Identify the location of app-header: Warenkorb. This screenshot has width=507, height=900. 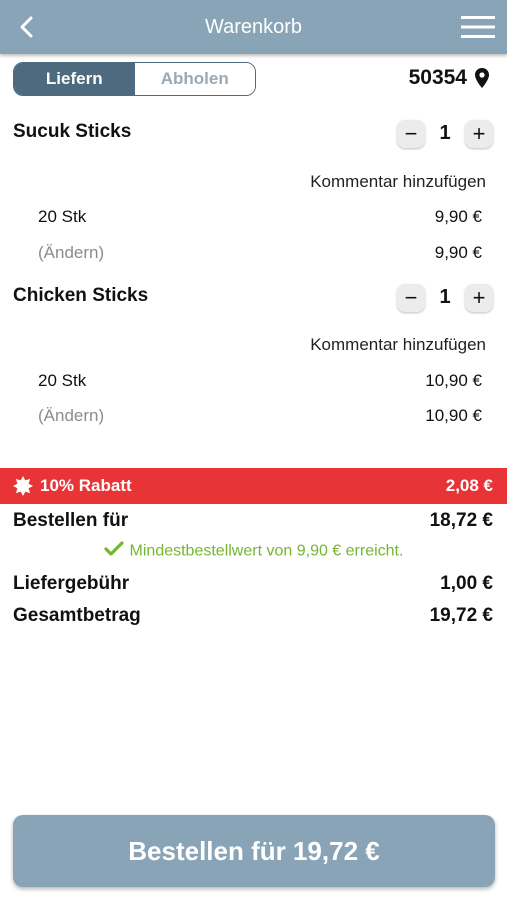
(253, 27).